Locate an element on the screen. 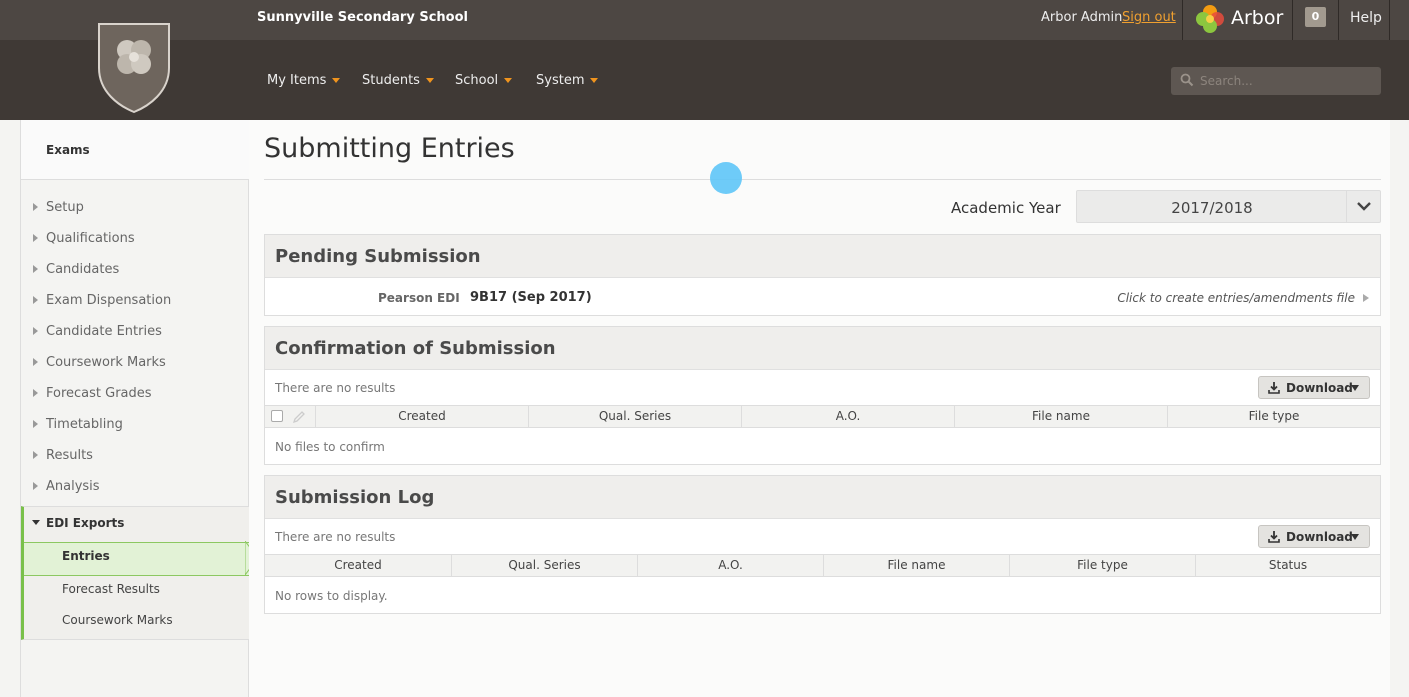  nav-system: System is located at coordinates (567, 80).